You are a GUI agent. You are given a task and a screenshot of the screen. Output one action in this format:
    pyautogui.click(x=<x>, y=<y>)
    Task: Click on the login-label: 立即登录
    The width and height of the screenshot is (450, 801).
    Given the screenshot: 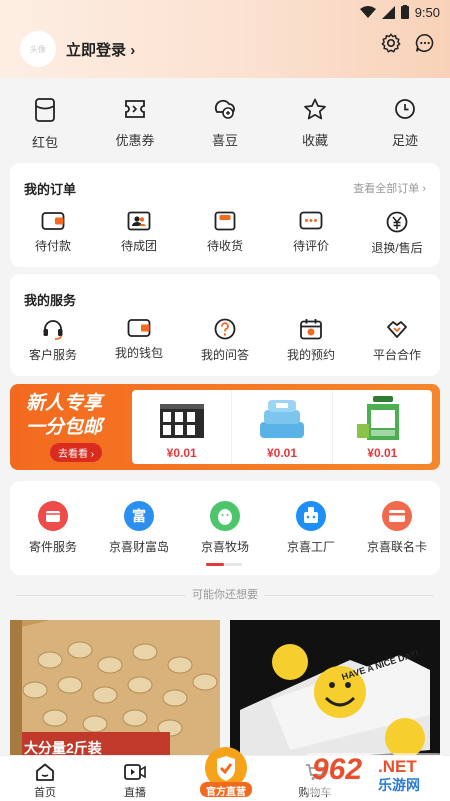 What is the action you would take?
    pyautogui.click(x=96, y=50)
    